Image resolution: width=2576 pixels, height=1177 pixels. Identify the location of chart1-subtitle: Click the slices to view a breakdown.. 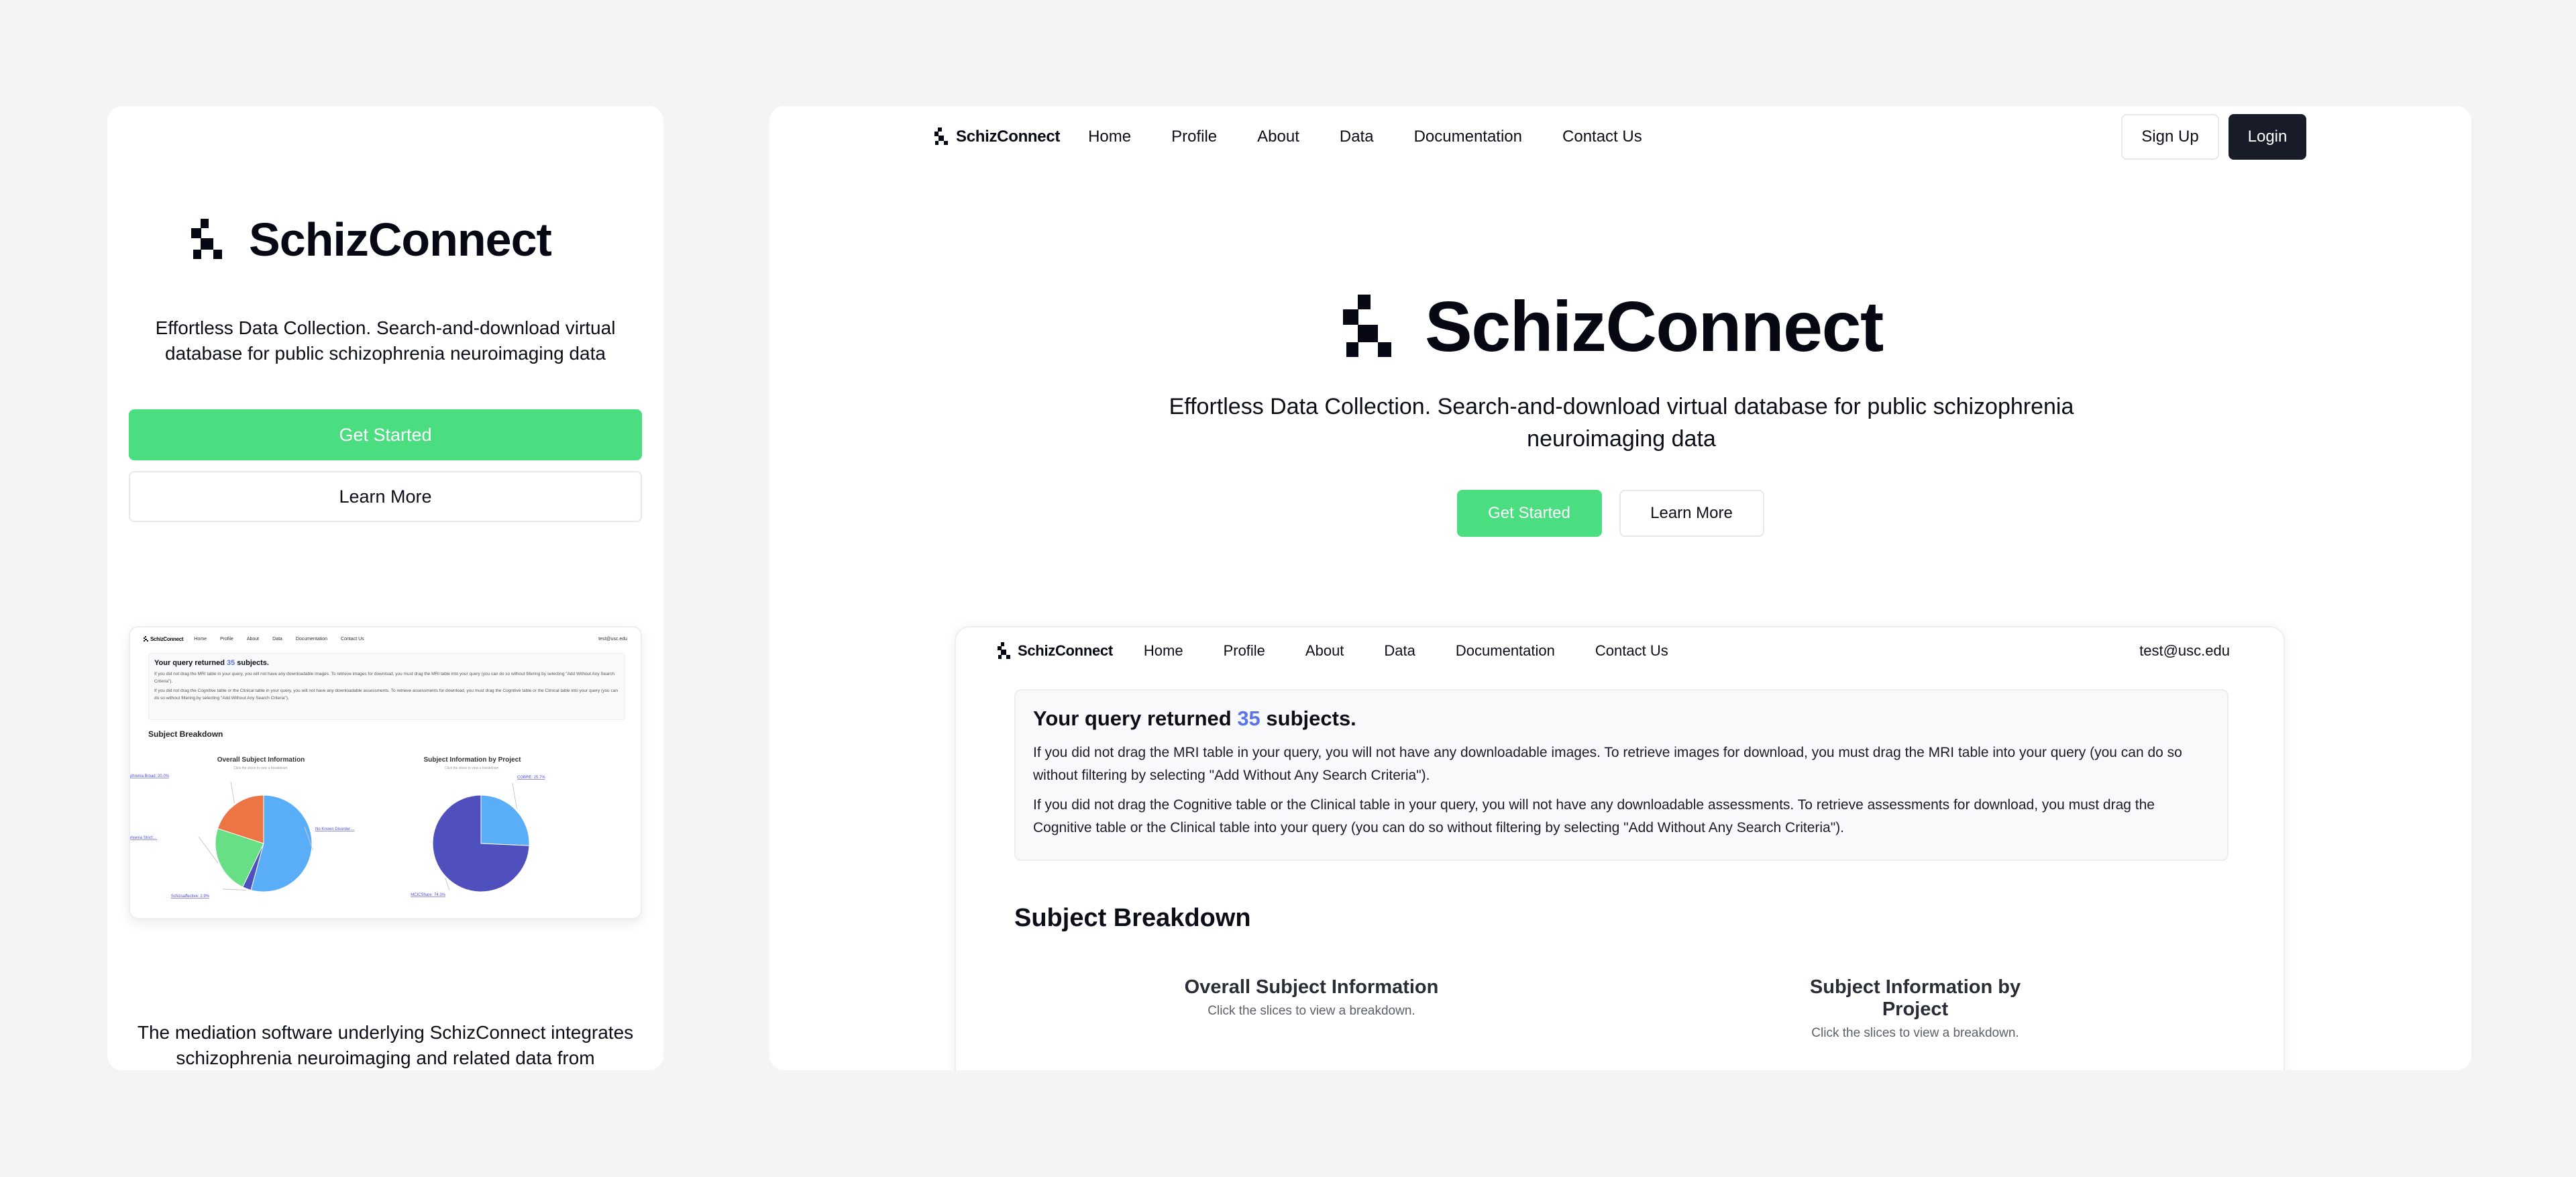
(1311, 1011).